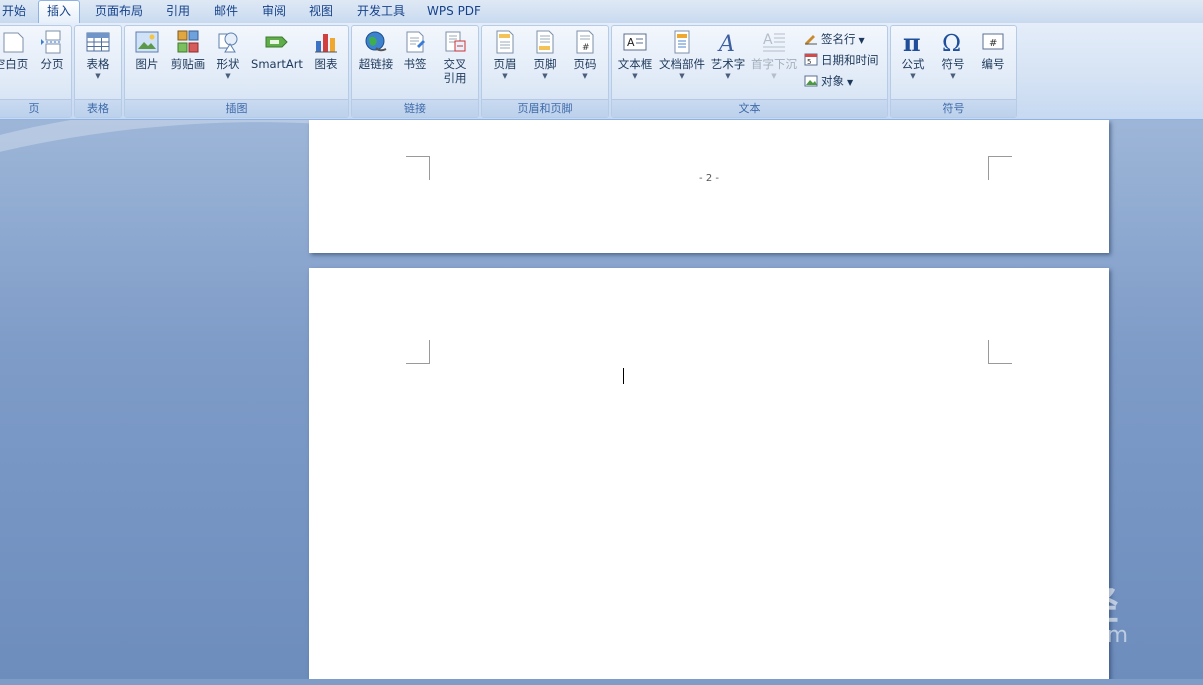 Image resolution: width=1203 pixels, height=685 pixels. Describe the element at coordinates (418, 352) in the screenshot. I see `margin-corner-top-left` at that location.